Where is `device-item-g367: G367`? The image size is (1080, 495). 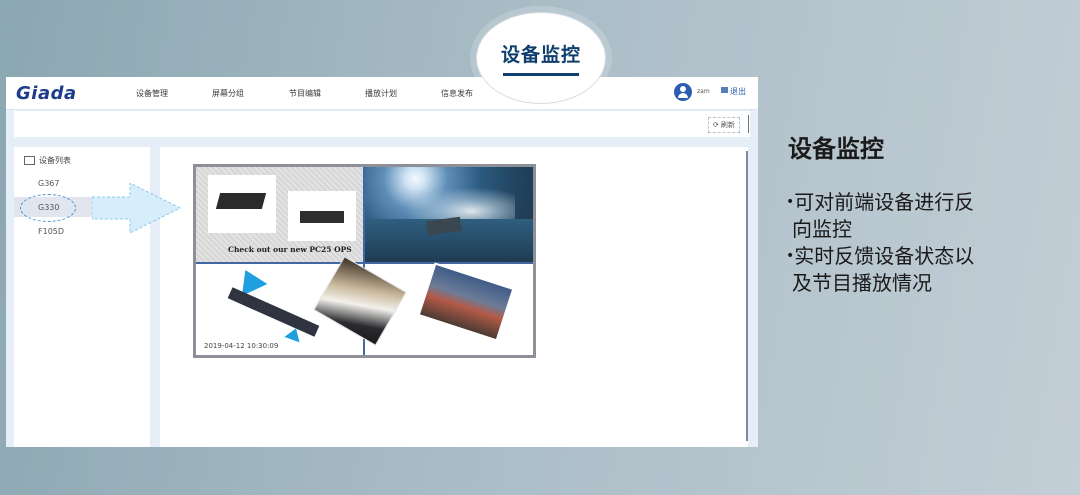 device-item-g367: G367 is located at coordinates (48, 183).